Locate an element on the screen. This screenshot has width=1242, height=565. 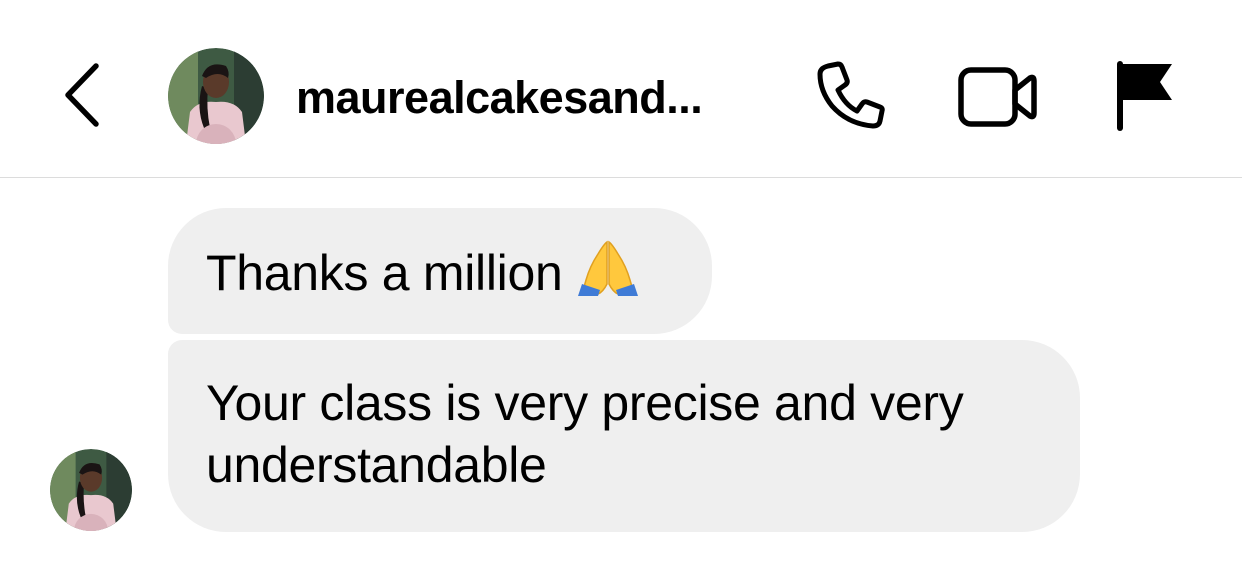
voice-call-button is located at coordinates (850, 96).